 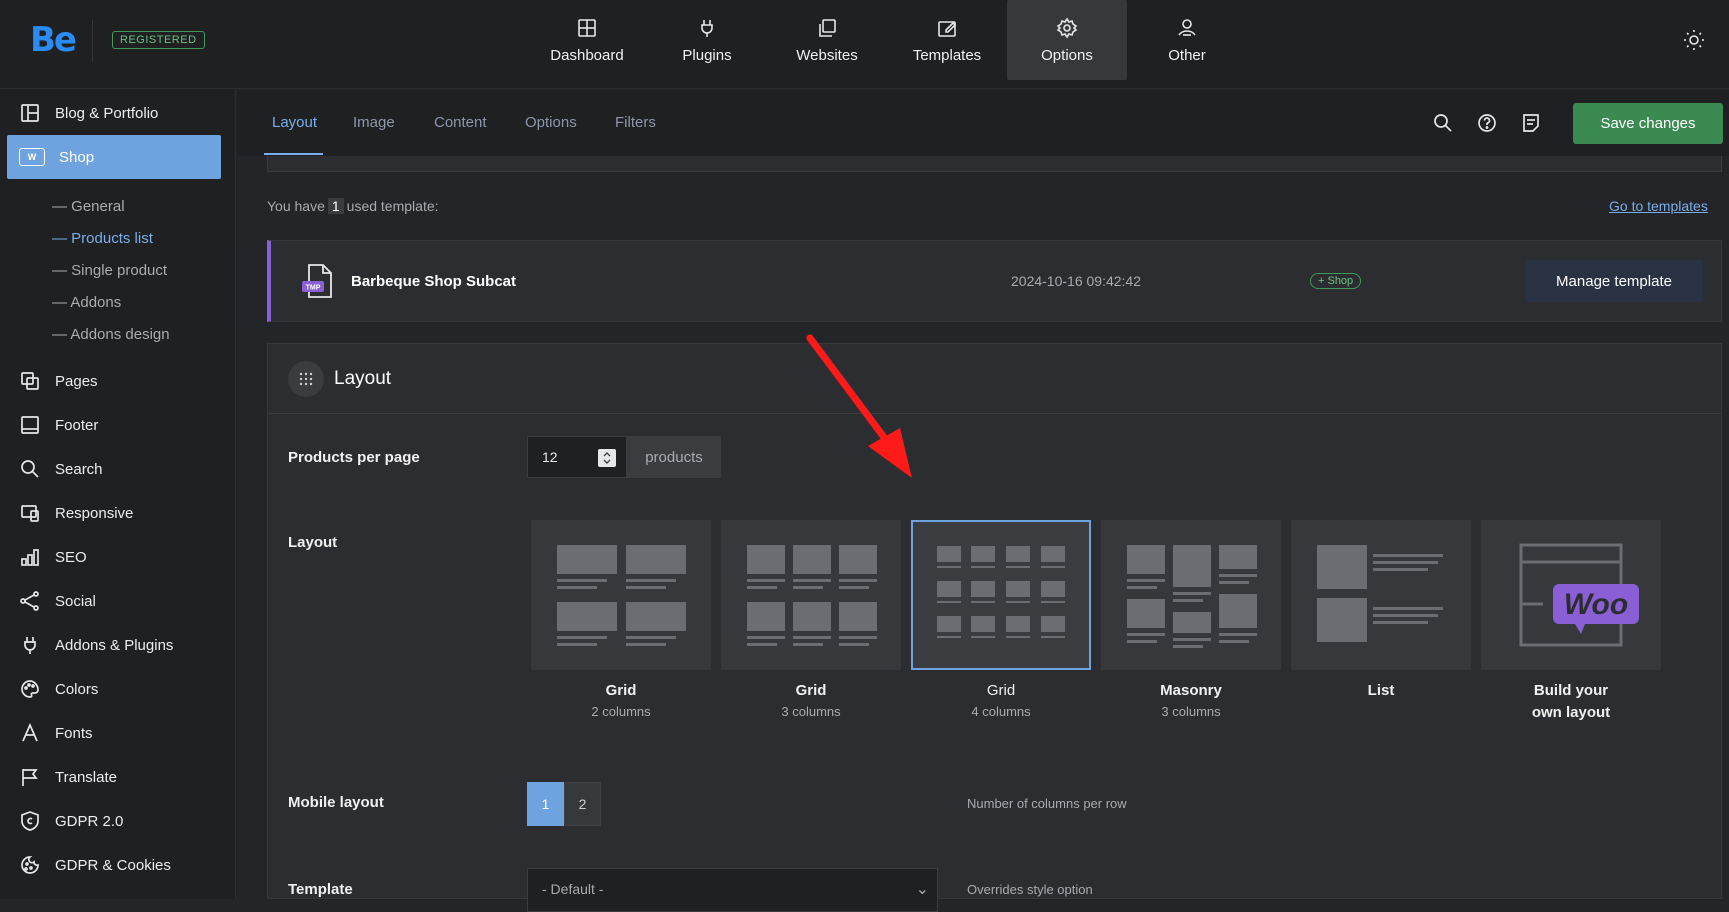 I want to click on notes-button, so click(x=1531, y=123).